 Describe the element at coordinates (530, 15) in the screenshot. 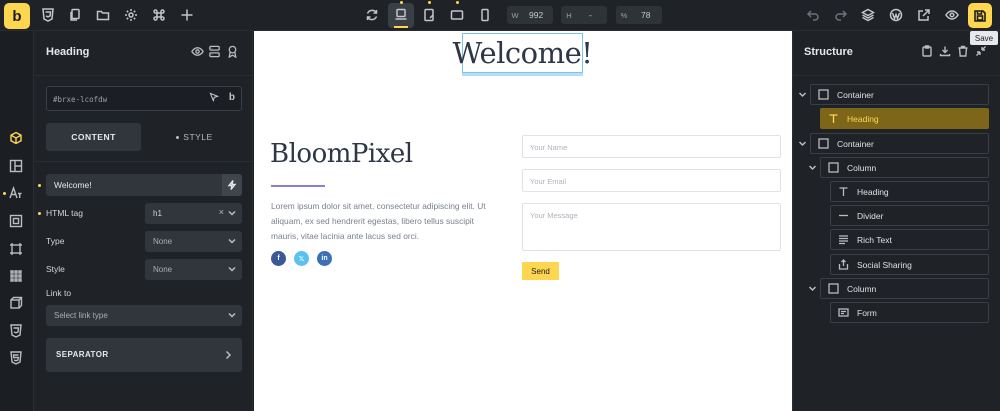

I see `width-input: W 992` at that location.